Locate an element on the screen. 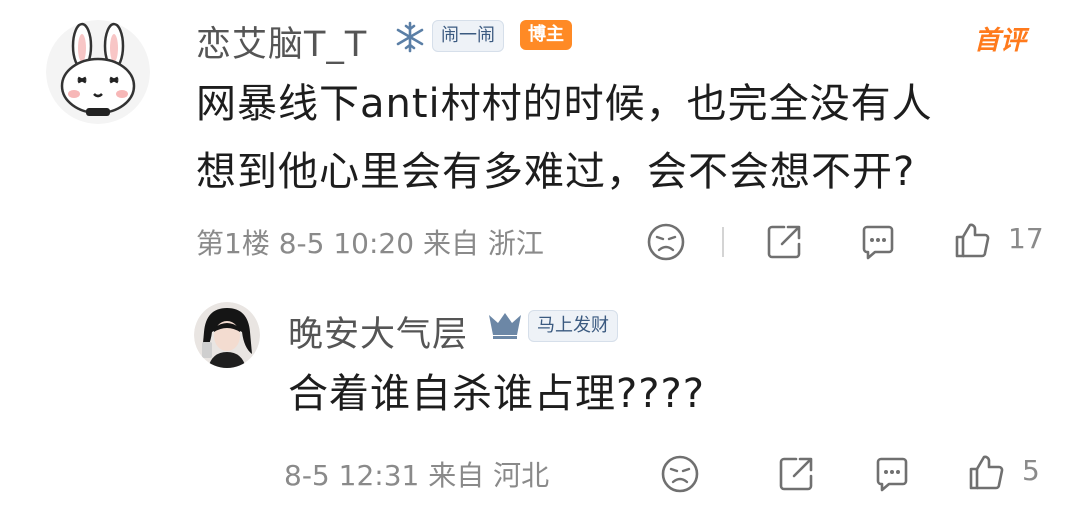  reply-username: 晚安大气层 is located at coordinates (378, 331).